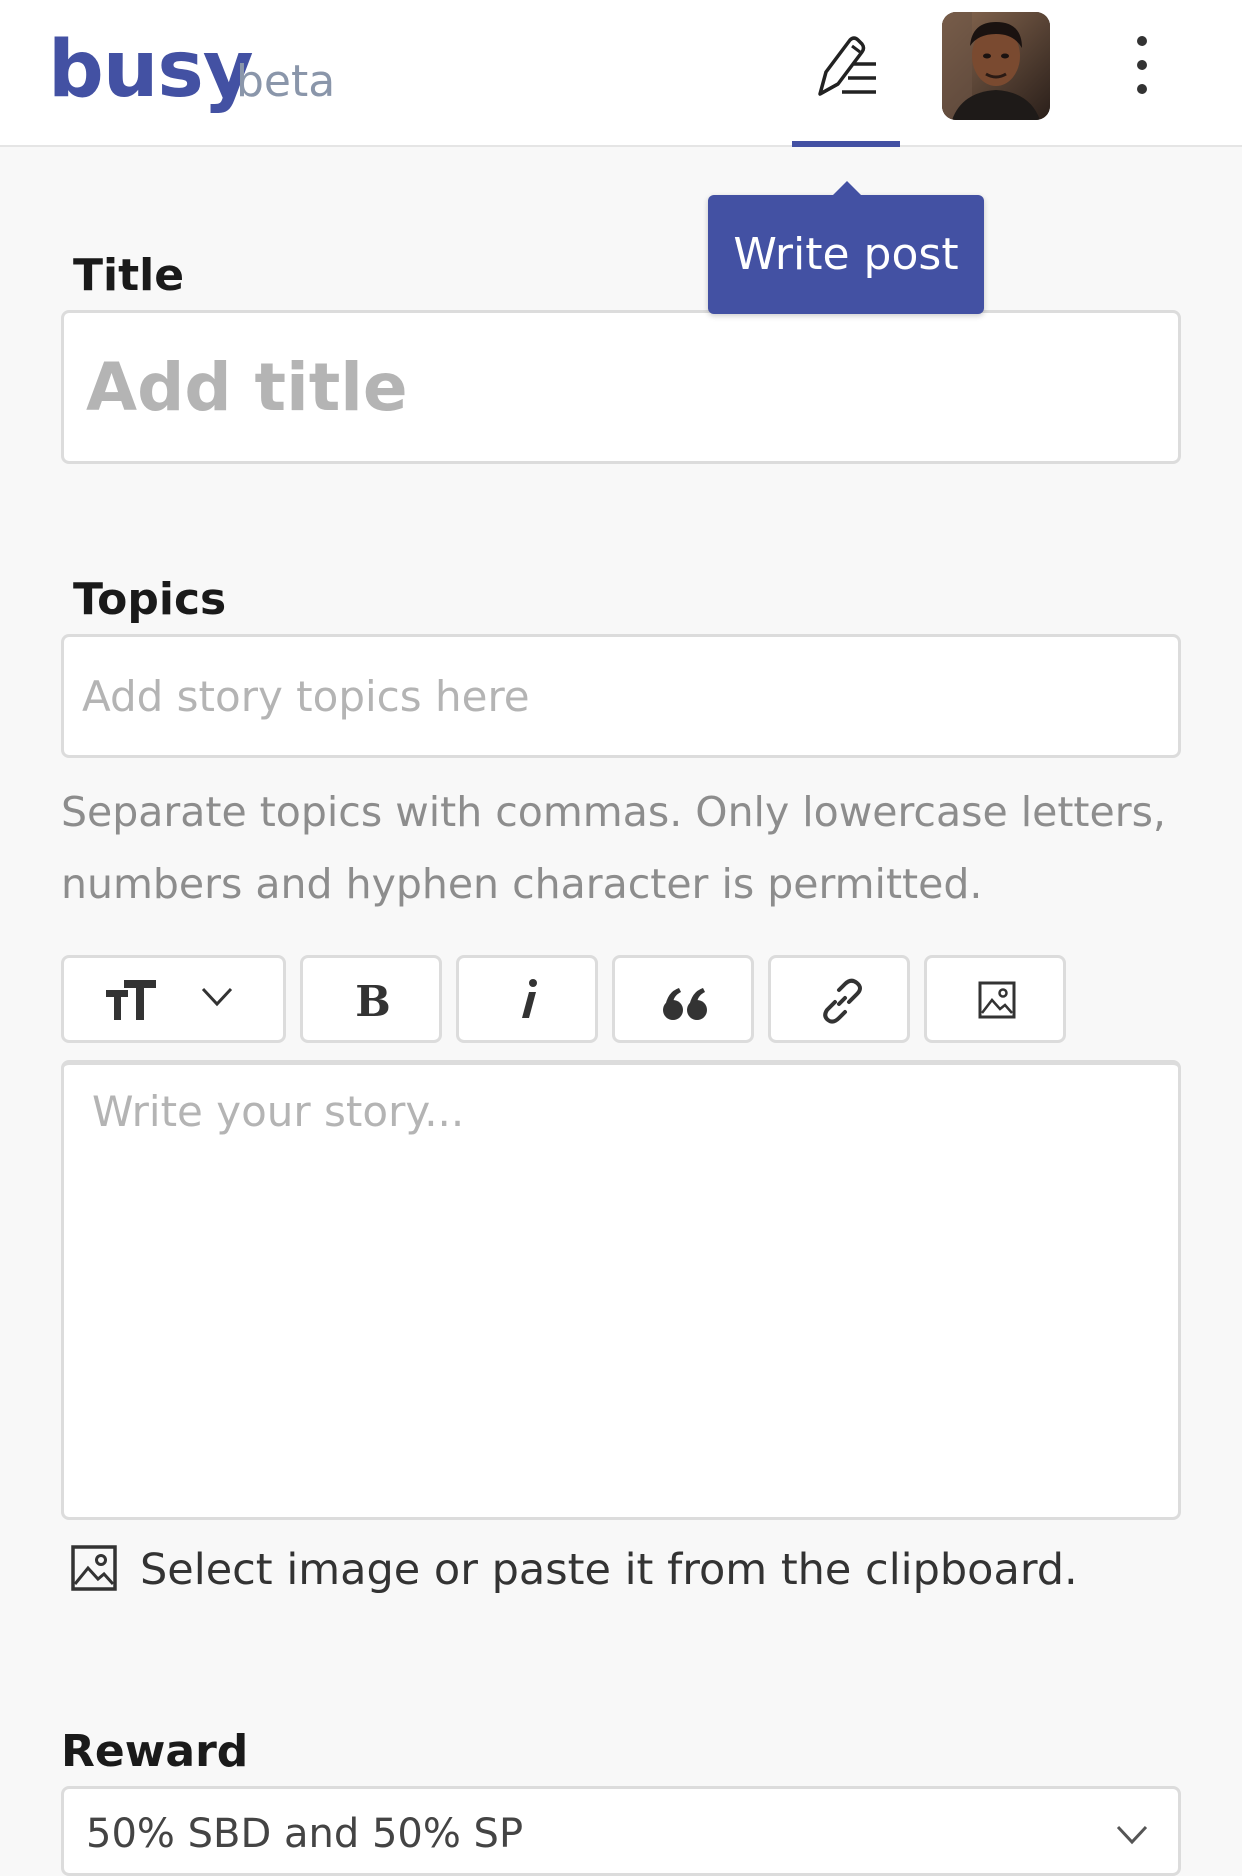 The height and width of the screenshot is (1876, 1242). What do you see at coordinates (286, 81) in the screenshot?
I see `beta-badge: beta` at bounding box center [286, 81].